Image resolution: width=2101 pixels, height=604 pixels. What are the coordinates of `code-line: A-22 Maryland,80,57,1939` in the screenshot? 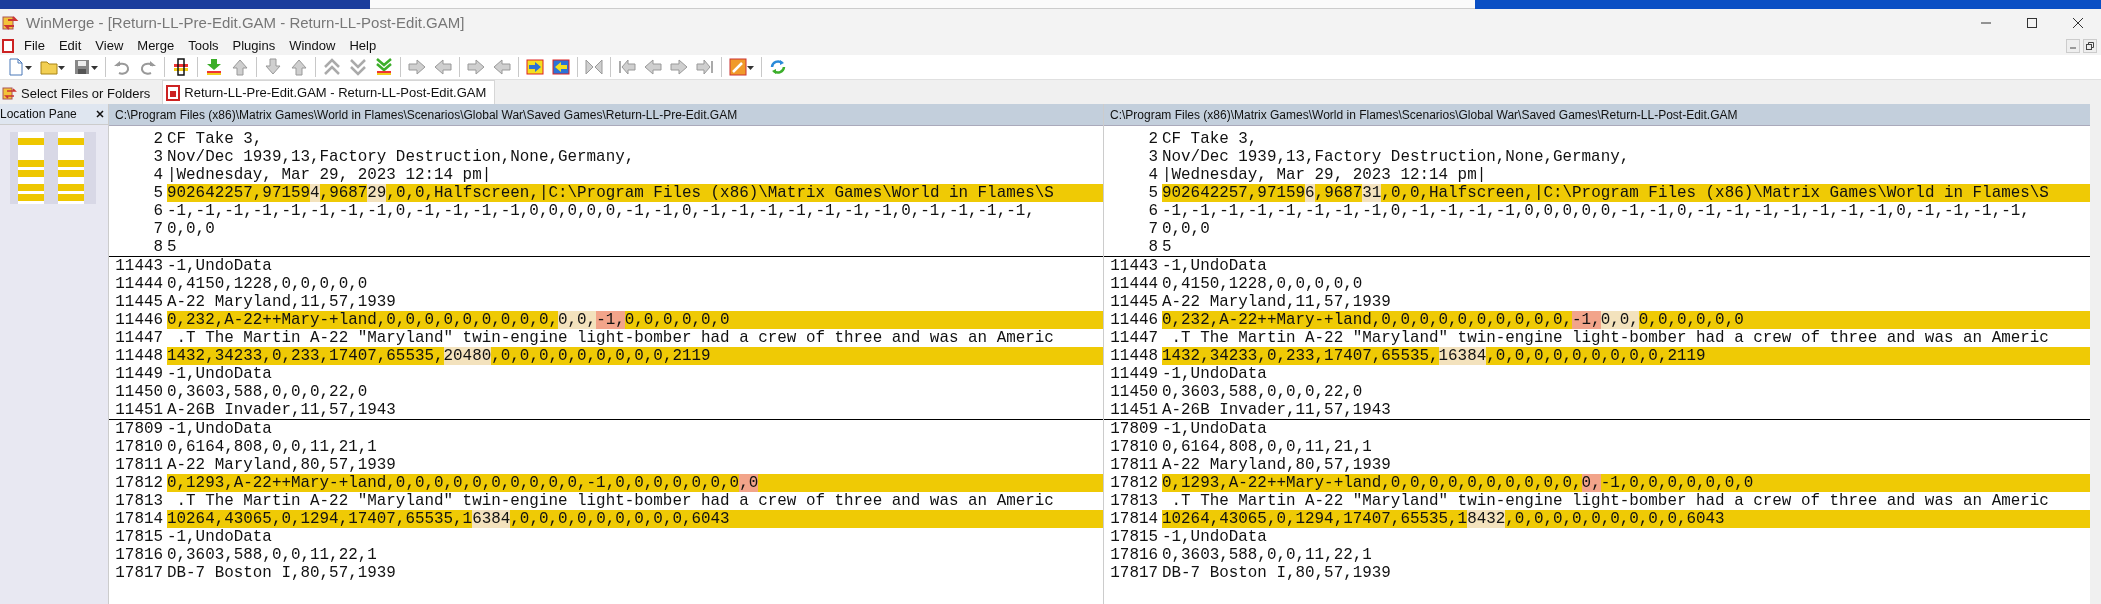 It's located at (282, 465).